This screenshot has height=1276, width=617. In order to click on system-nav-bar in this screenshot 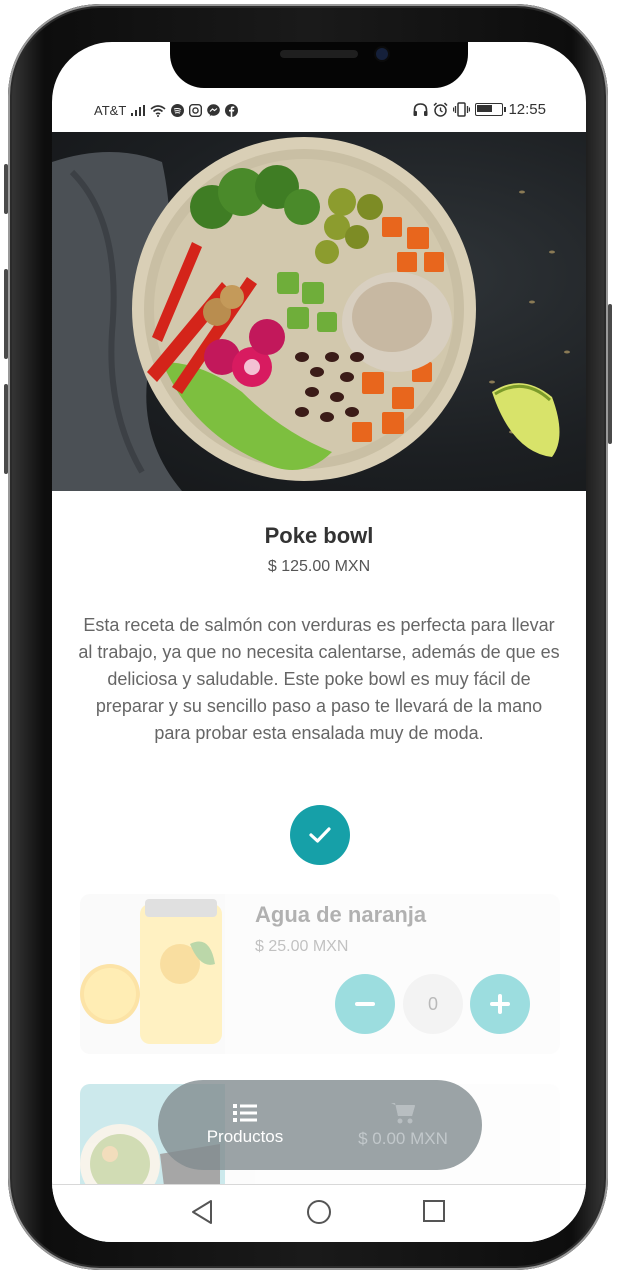, I will do `click(319, 1213)`.